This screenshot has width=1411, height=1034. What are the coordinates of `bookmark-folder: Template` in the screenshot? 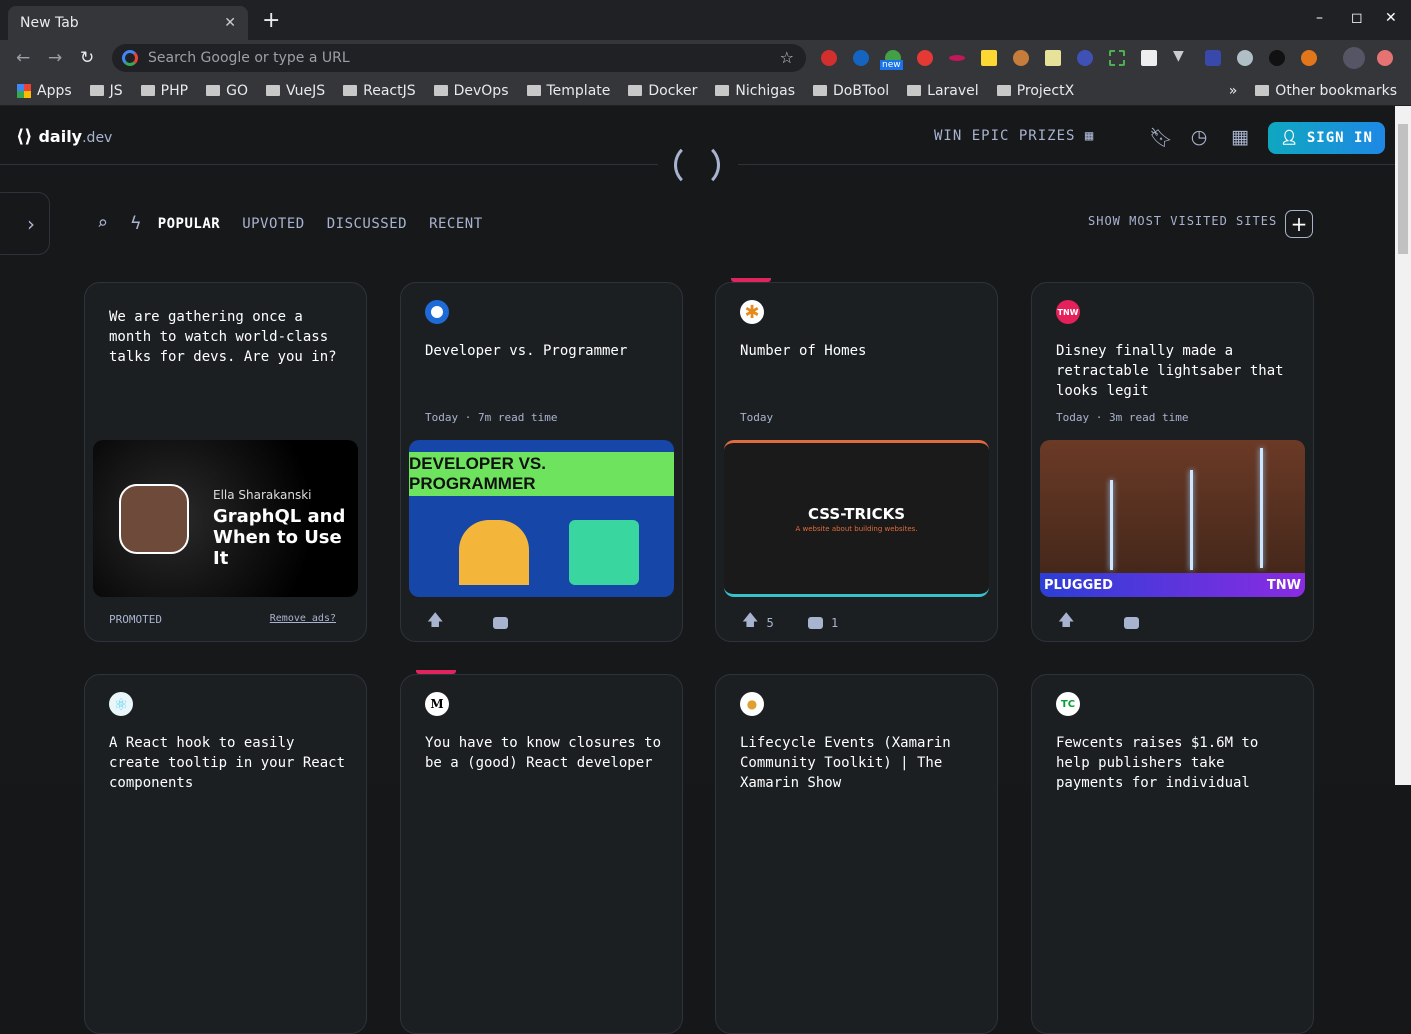 It's located at (568, 91).